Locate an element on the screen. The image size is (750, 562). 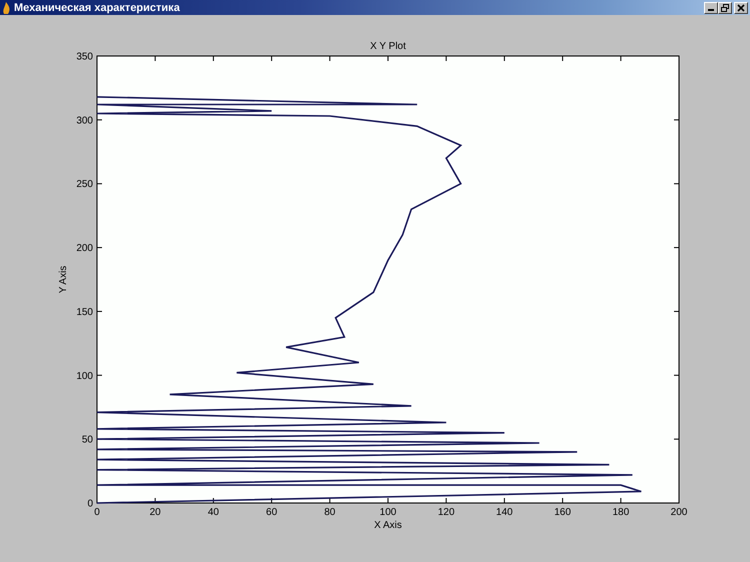
maximize-button is located at coordinates (725, 8).